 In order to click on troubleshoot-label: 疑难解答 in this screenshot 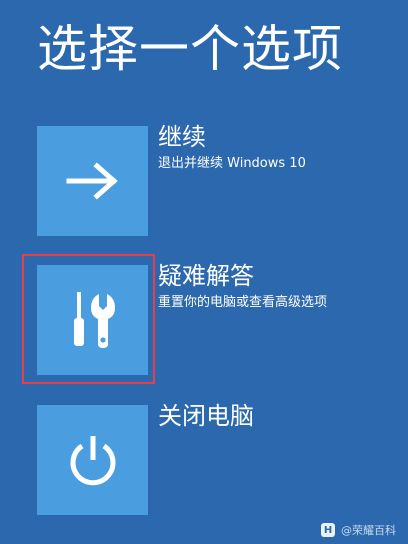, I will do `click(206, 276)`.